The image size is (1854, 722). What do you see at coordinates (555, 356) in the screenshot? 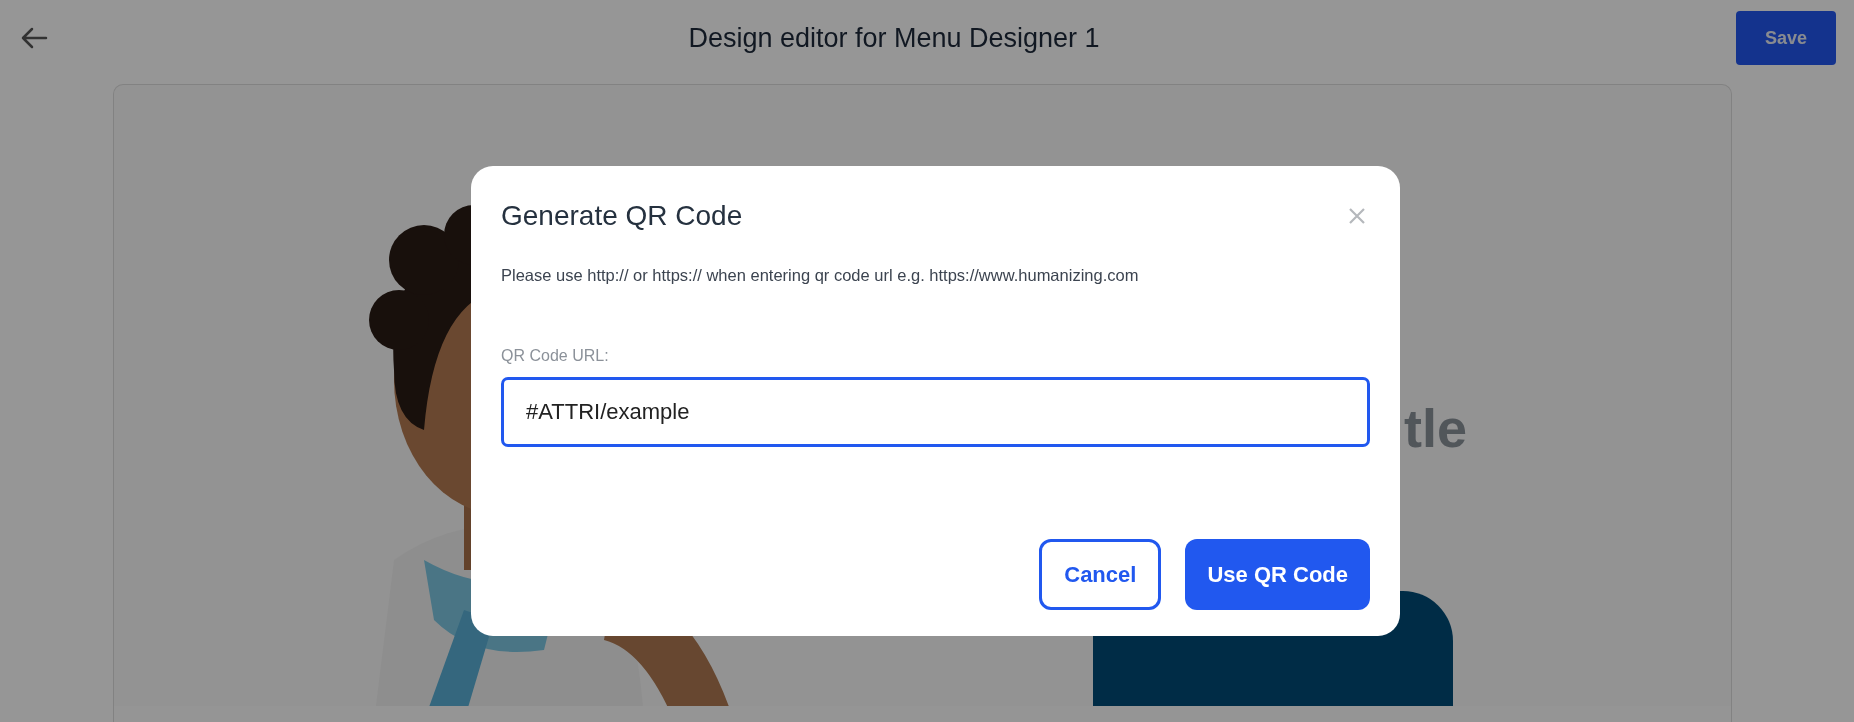
I see `field-label: QR Code URL:` at bounding box center [555, 356].